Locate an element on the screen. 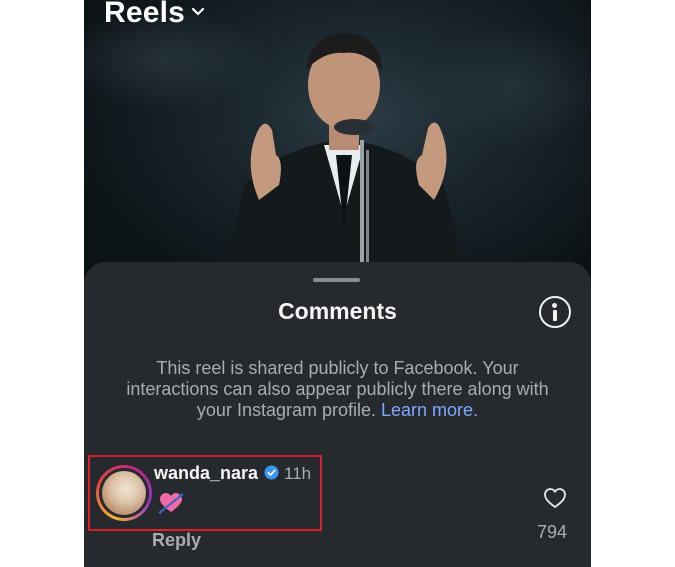  reply-button: Reply is located at coordinates (176, 540).